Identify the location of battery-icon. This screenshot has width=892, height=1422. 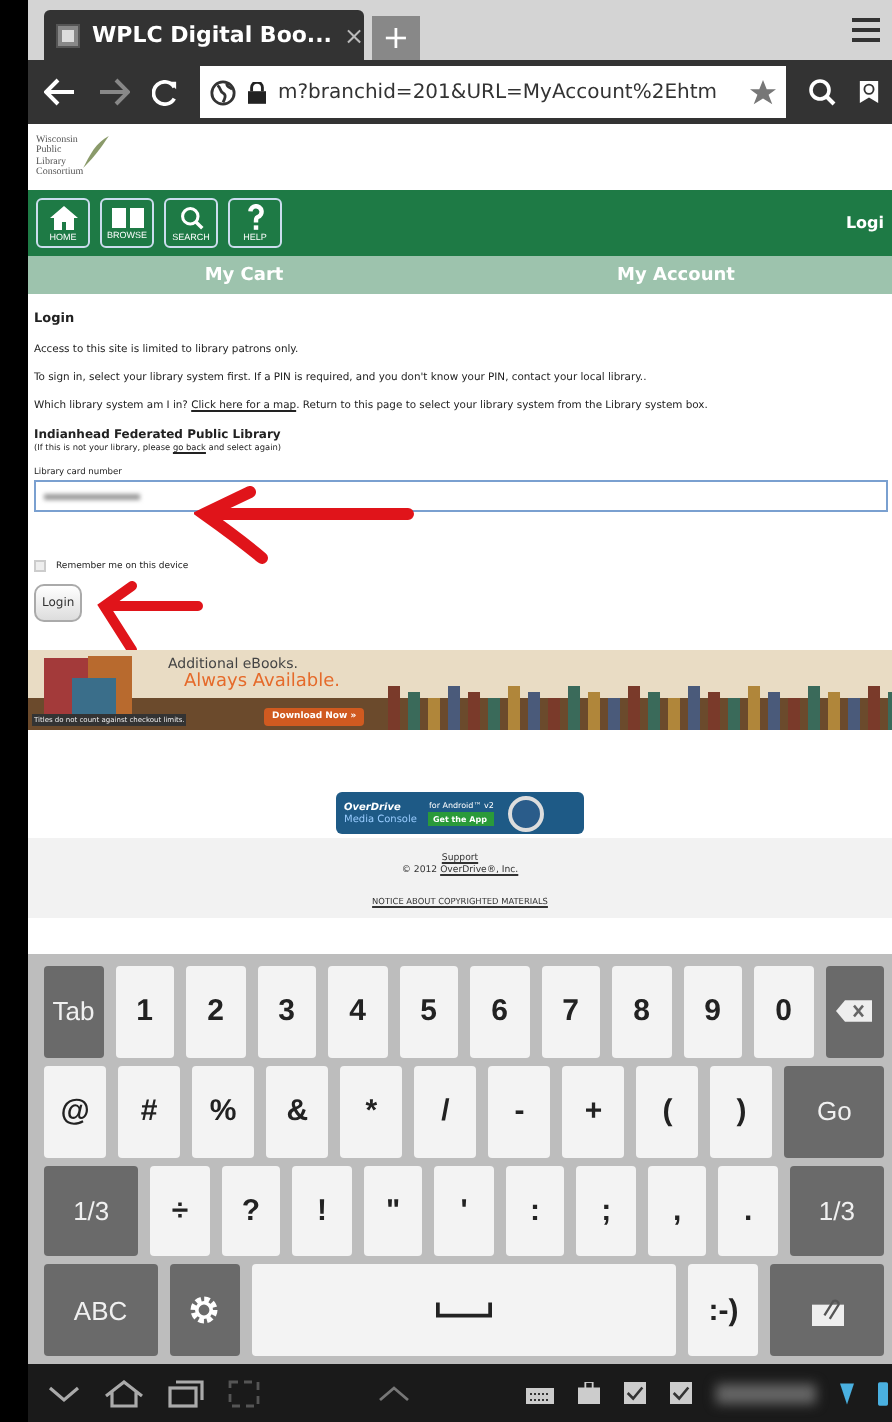
(883, 1393).